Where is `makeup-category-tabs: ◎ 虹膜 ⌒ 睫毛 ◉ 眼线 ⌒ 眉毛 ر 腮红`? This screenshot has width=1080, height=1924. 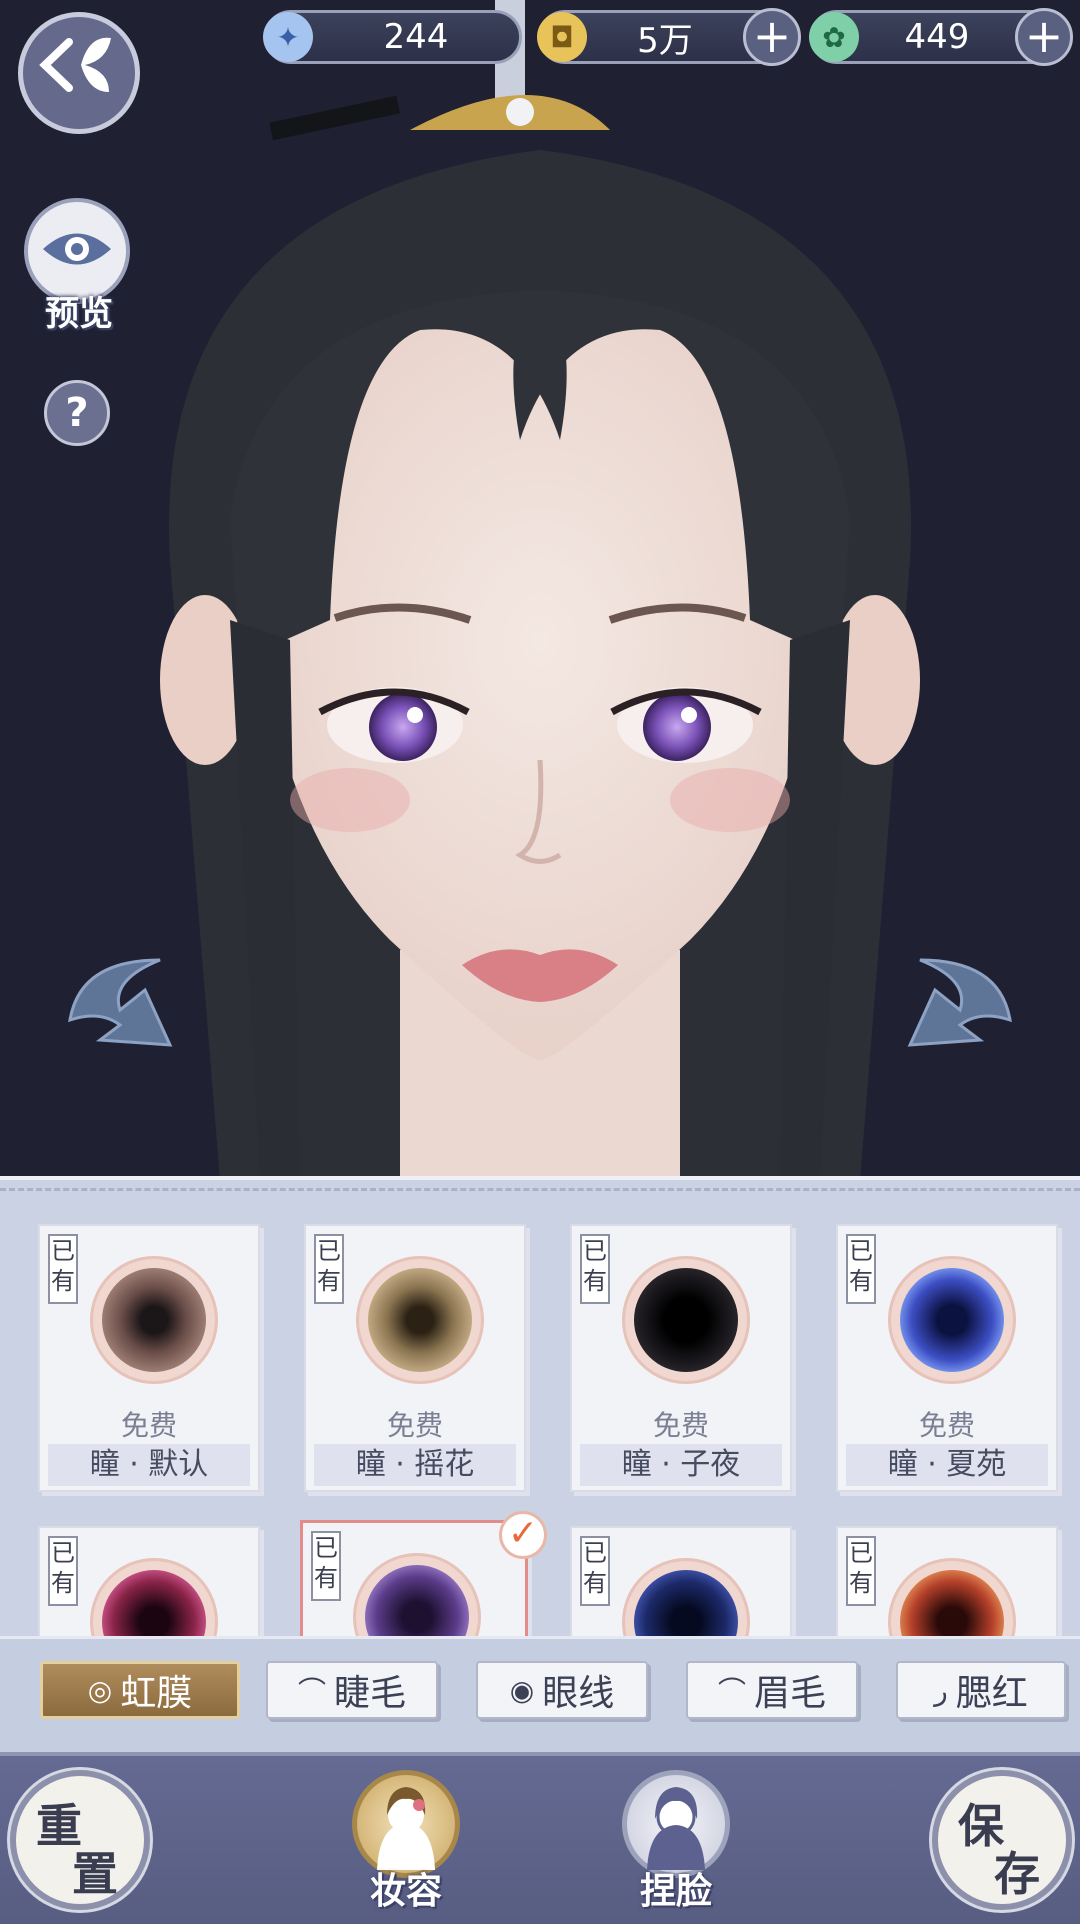 makeup-category-tabs: ◎ 虹膜 ⌒ 睫毛 ◉ 眼线 ⌒ 眉毛 ر 腮红 is located at coordinates (540, 1695).